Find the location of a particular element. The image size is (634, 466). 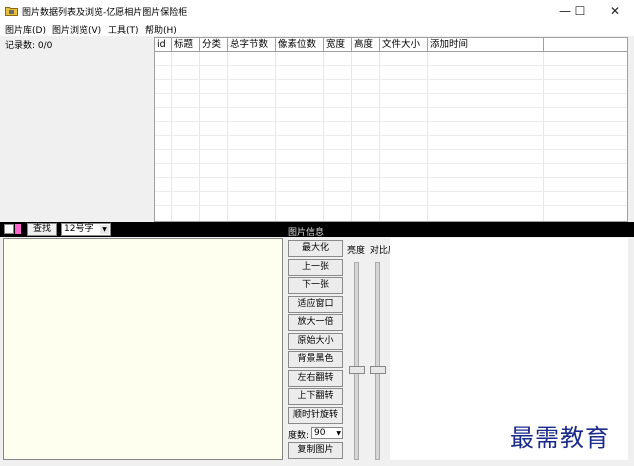

menu-help: 帮助(H) is located at coordinates (161, 29).